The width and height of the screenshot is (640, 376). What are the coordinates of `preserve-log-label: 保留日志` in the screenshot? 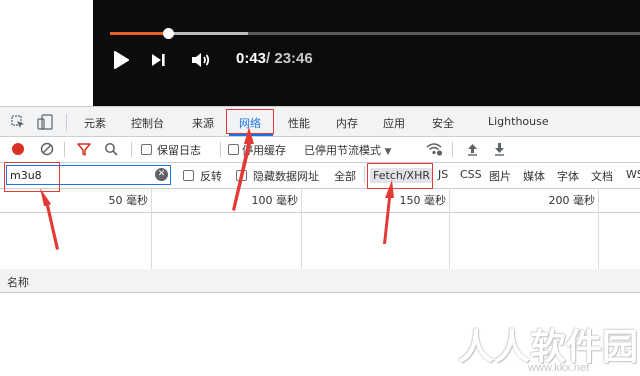 It's located at (179, 150).